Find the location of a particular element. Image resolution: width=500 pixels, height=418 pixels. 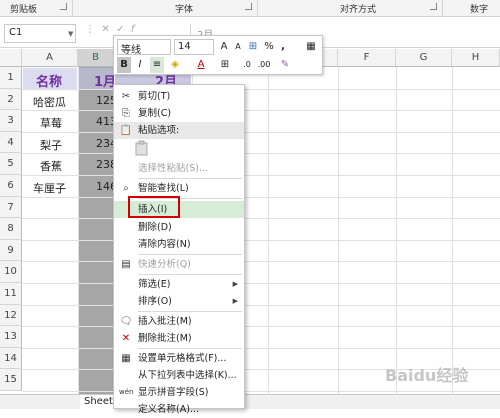

column-header-f: F is located at coordinates (367, 58).